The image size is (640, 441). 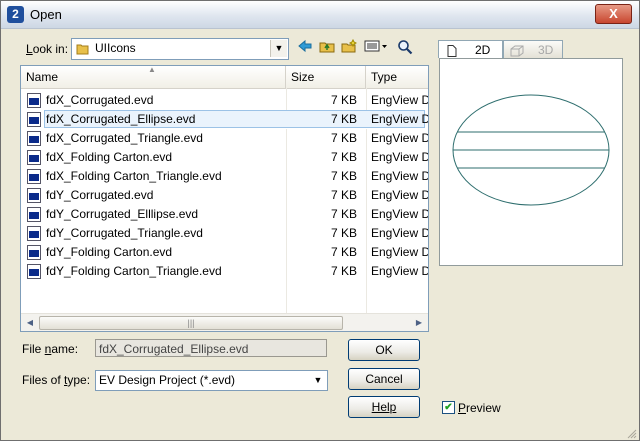 I want to click on scroll-left-icon: ◀, so click(x=30, y=322).